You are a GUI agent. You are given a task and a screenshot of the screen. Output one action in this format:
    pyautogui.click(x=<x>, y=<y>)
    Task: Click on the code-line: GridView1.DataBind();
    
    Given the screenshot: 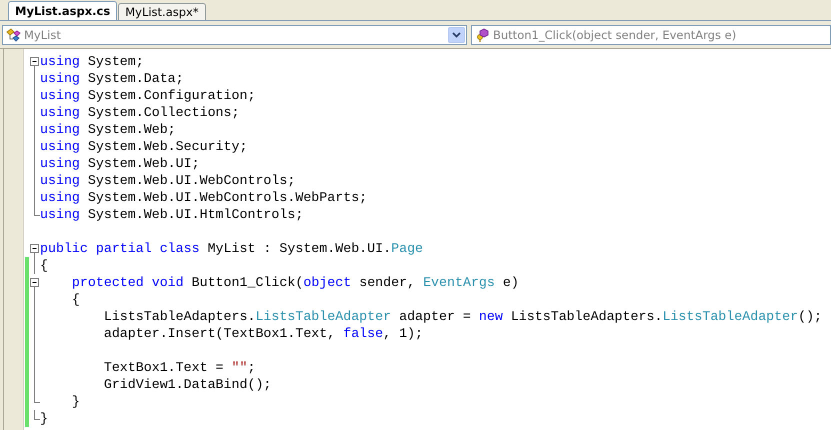 What is the action you would take?
    pyautogui.click(x=187, y=384)
    